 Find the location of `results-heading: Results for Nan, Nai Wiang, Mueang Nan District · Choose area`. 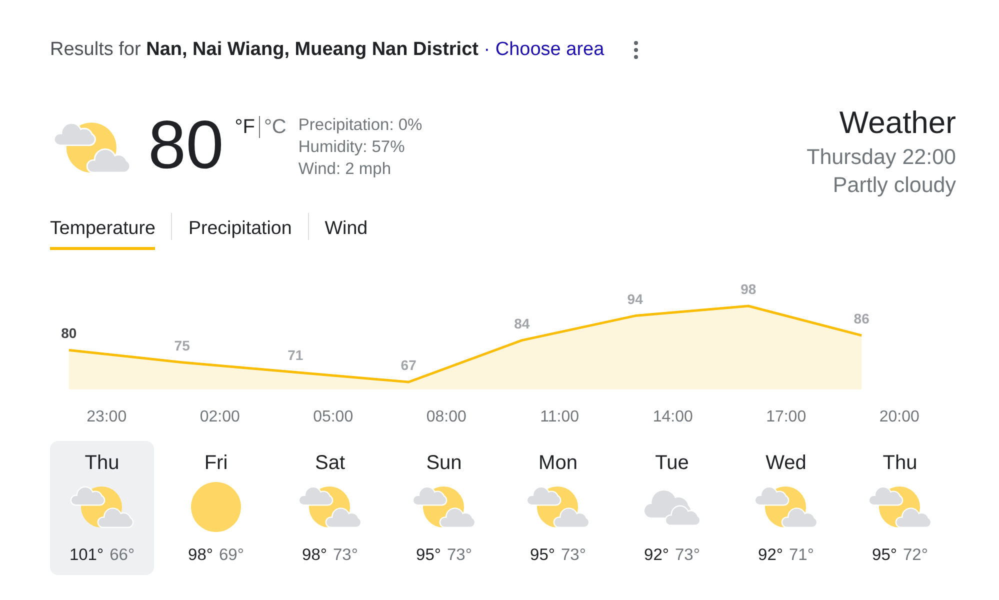

results-heading: Results for Nan, Nai Wiang, Mueang Nan District · Choose area is located at coordinates (327, 50).